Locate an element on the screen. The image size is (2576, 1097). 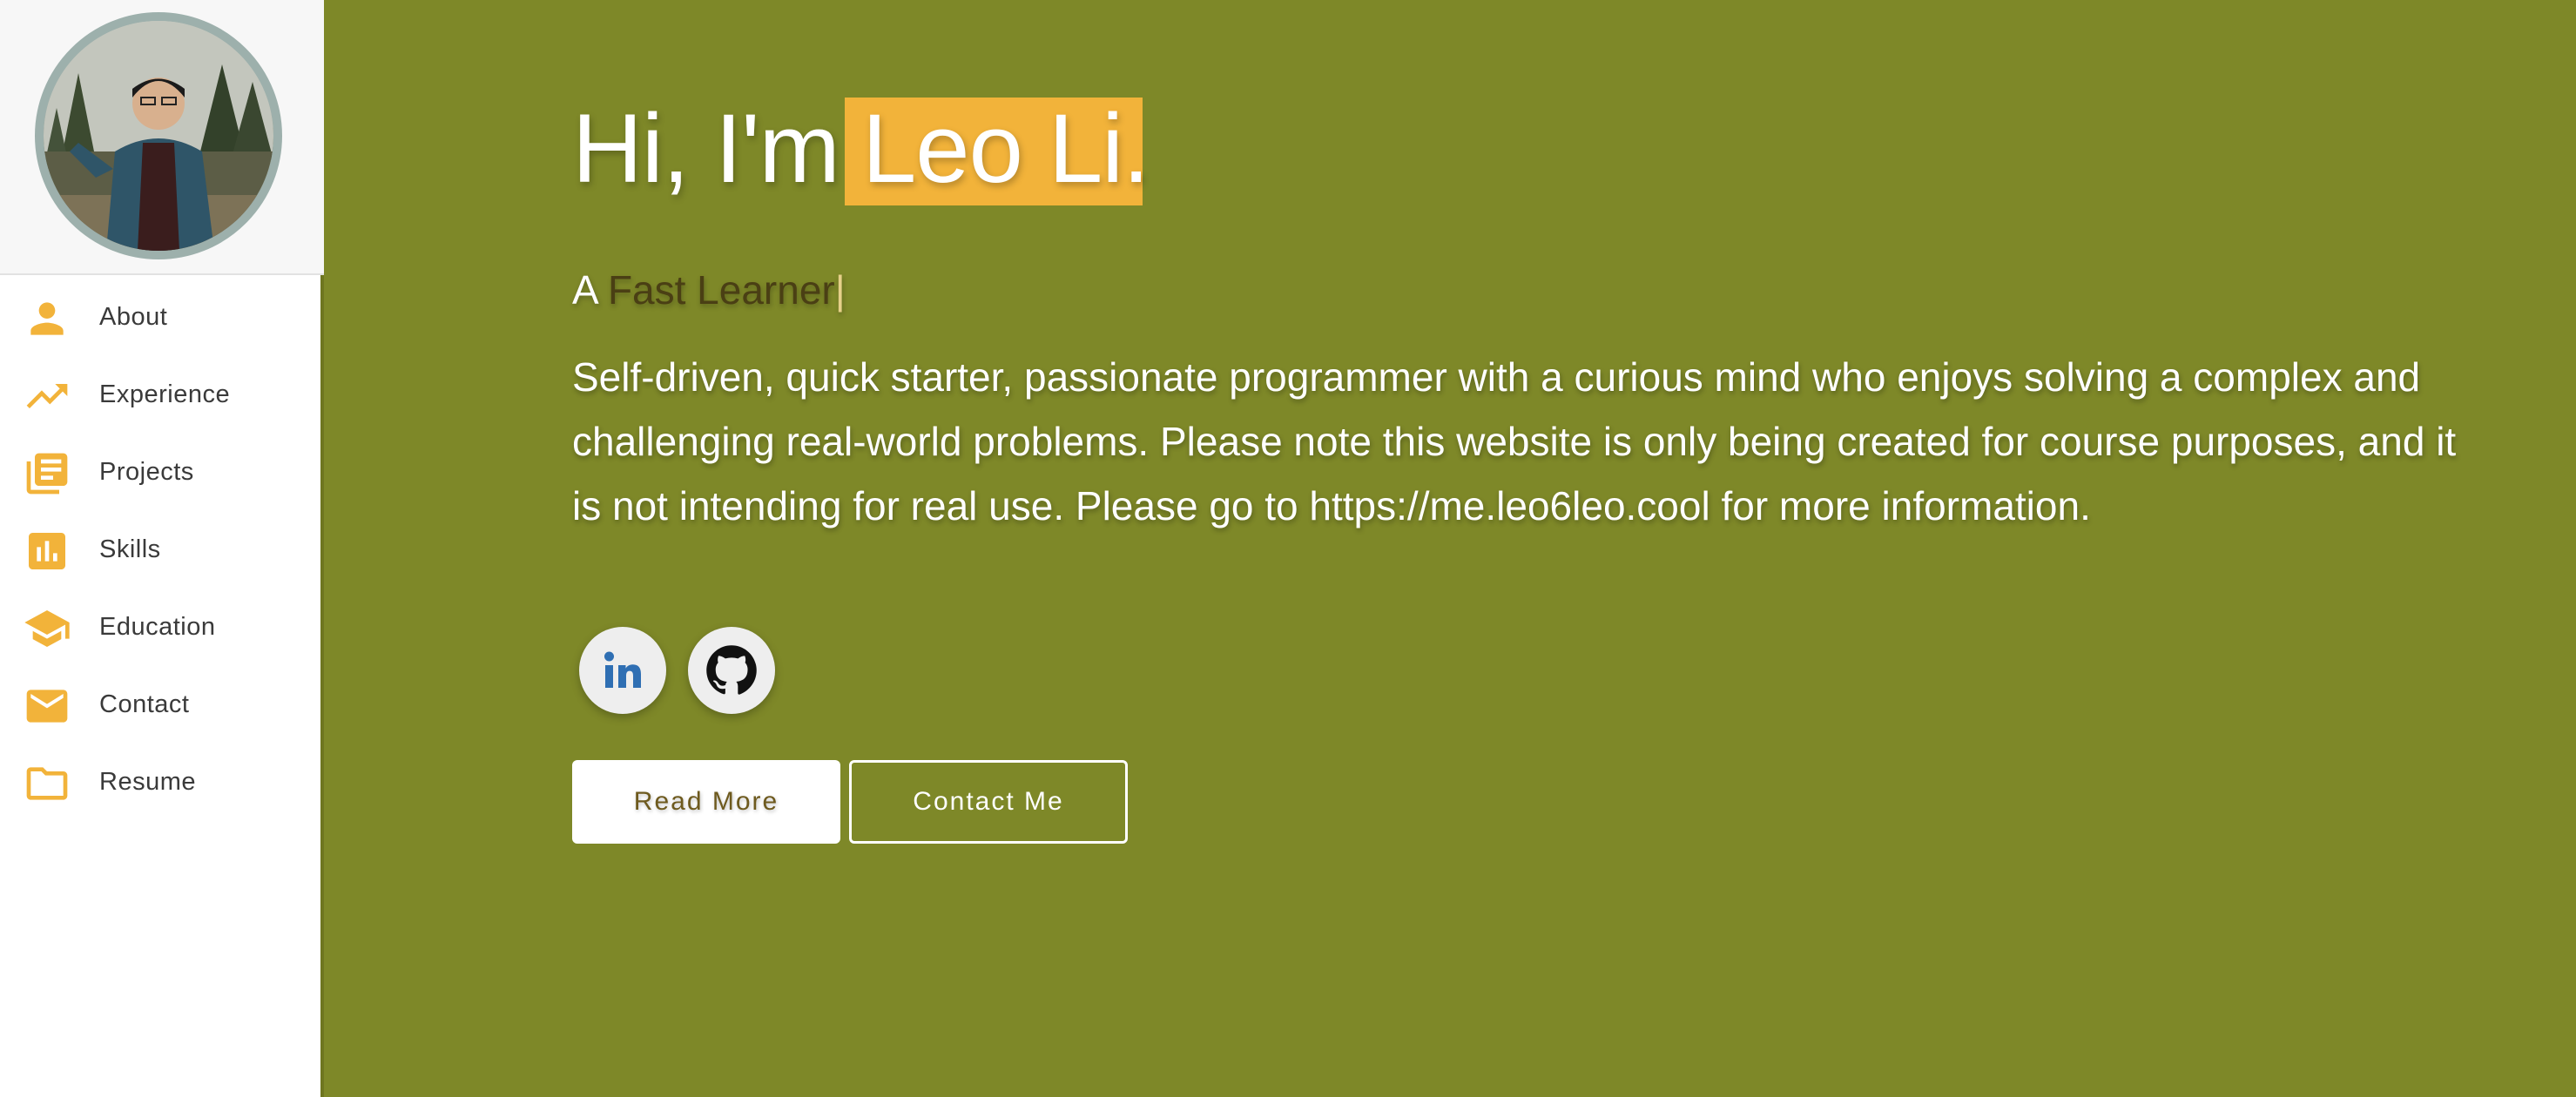
typing-cursor: | is located at coordinates (840, 290).